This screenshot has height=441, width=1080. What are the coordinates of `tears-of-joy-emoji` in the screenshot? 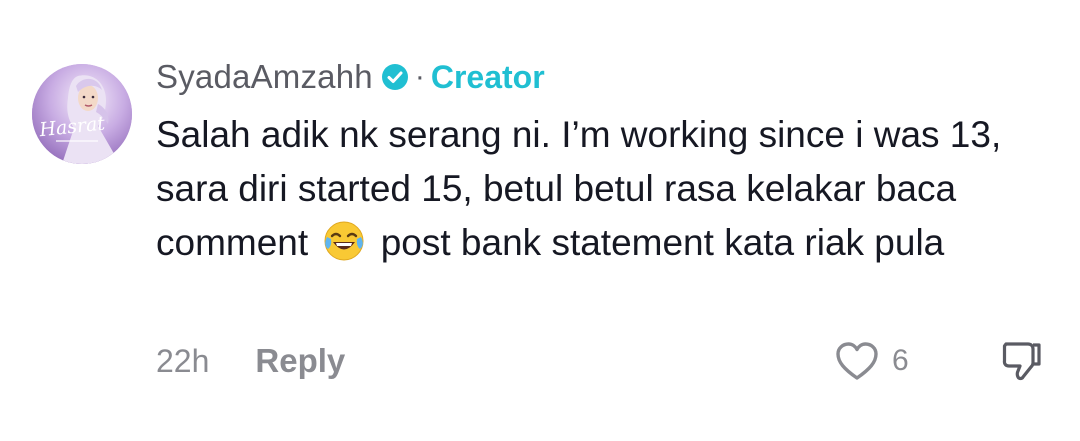 It's located at (344, 241).